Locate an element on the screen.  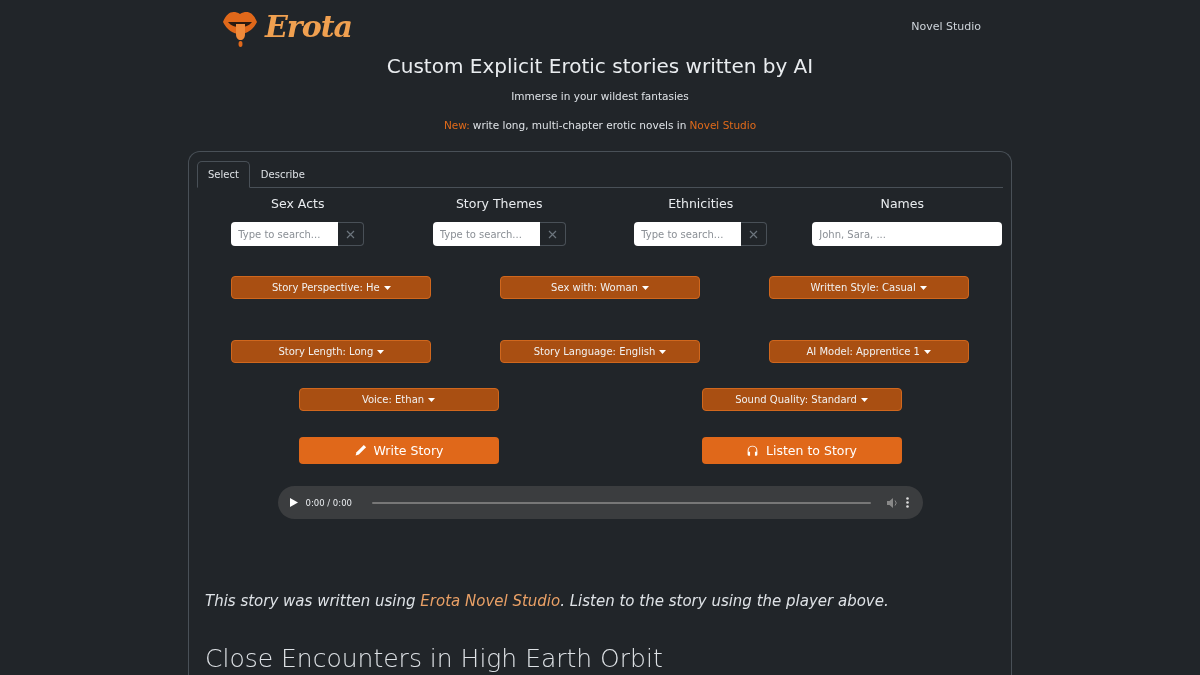
pencil-icon is located at coordinates (360, 450).